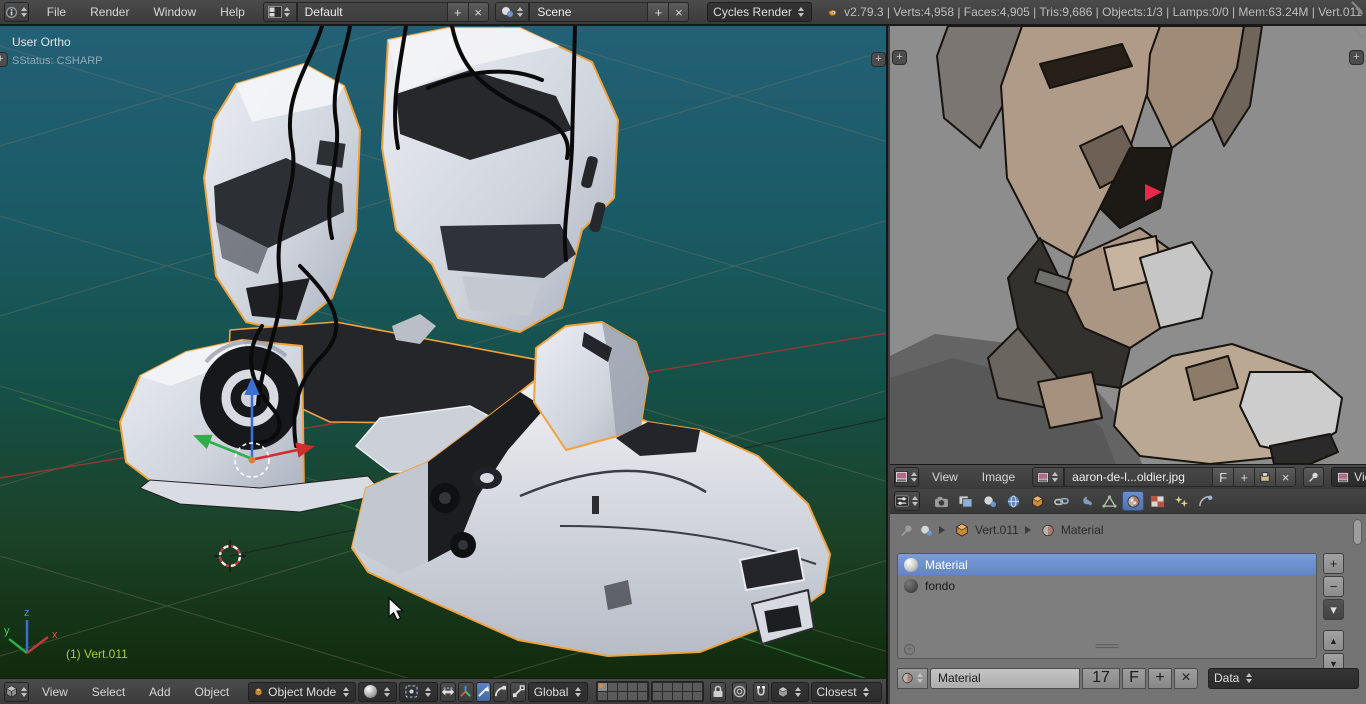  Describe the element at coordinates (466, 691) in the screenshot. I see `manipulator-axes-button` at that location.